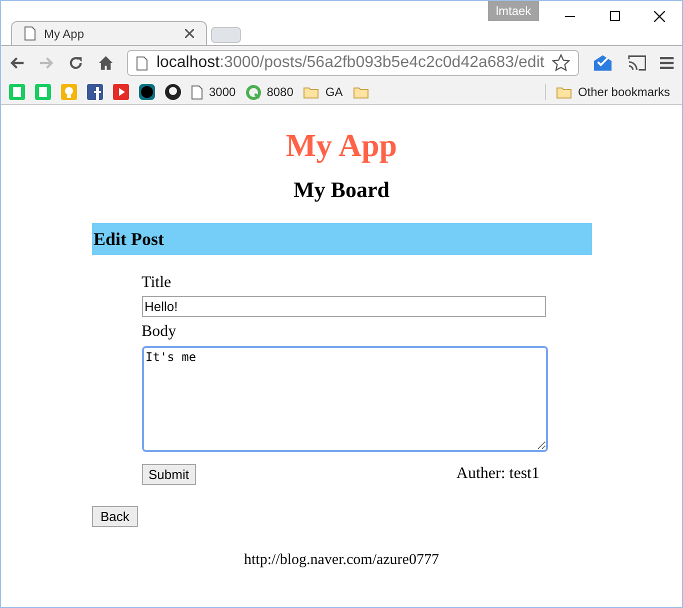  Describe the element at coordinates (157, 283) in the screenshot. I see `title-label: Title` at that location.